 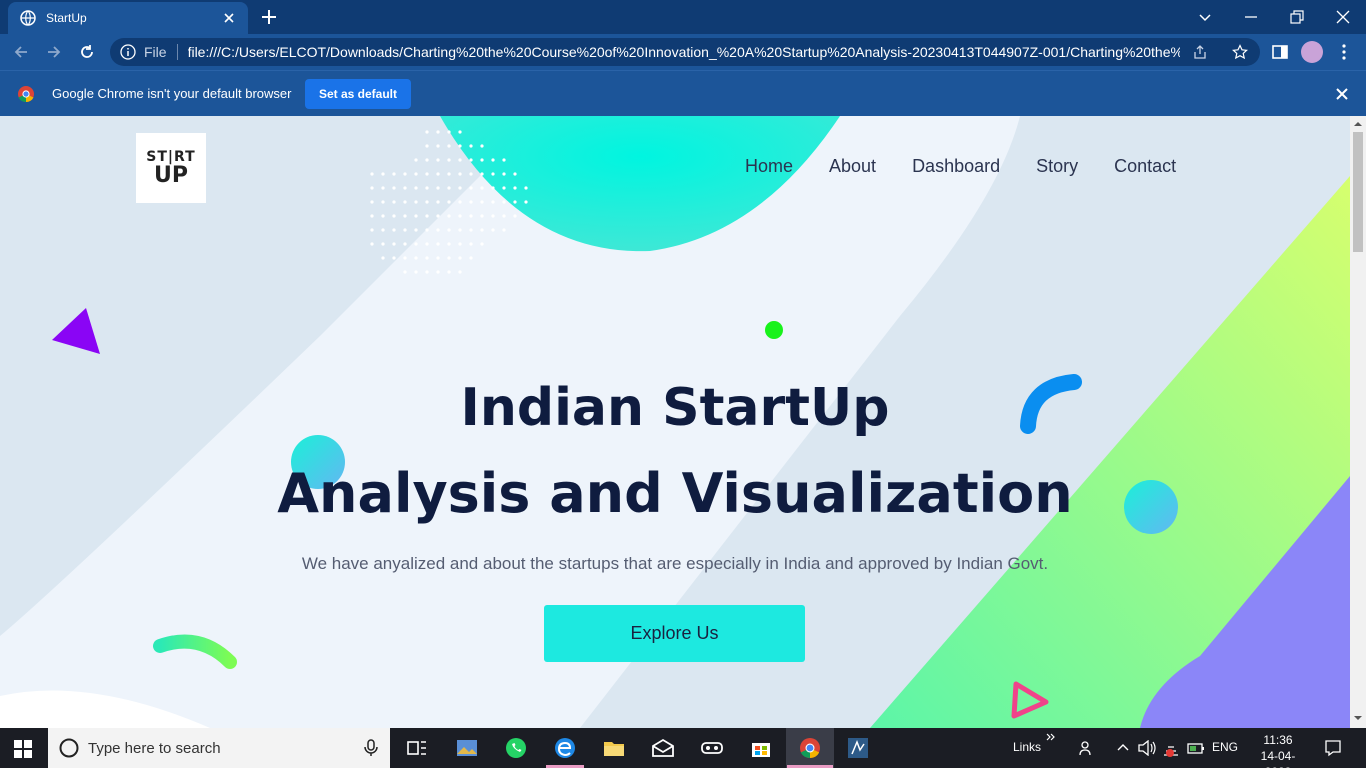 What do you see at coordinates (1051, 737) in the screenshot?
I see `links-expand-icon` at bounding box center [1051, 737].